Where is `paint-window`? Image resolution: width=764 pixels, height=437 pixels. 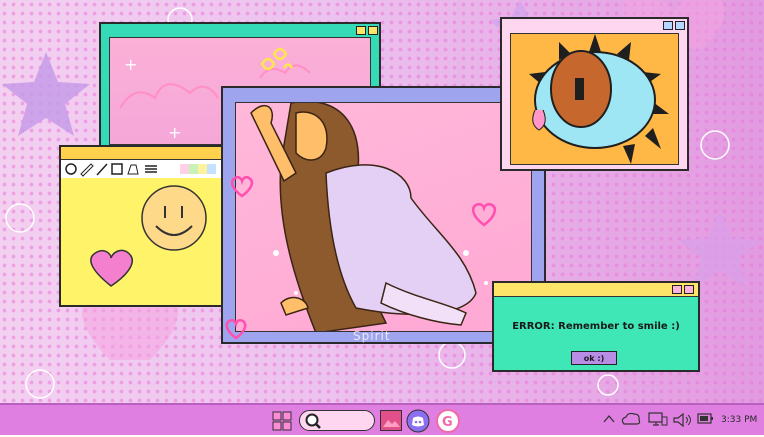 paint-window is located at coordinates (141, 226).